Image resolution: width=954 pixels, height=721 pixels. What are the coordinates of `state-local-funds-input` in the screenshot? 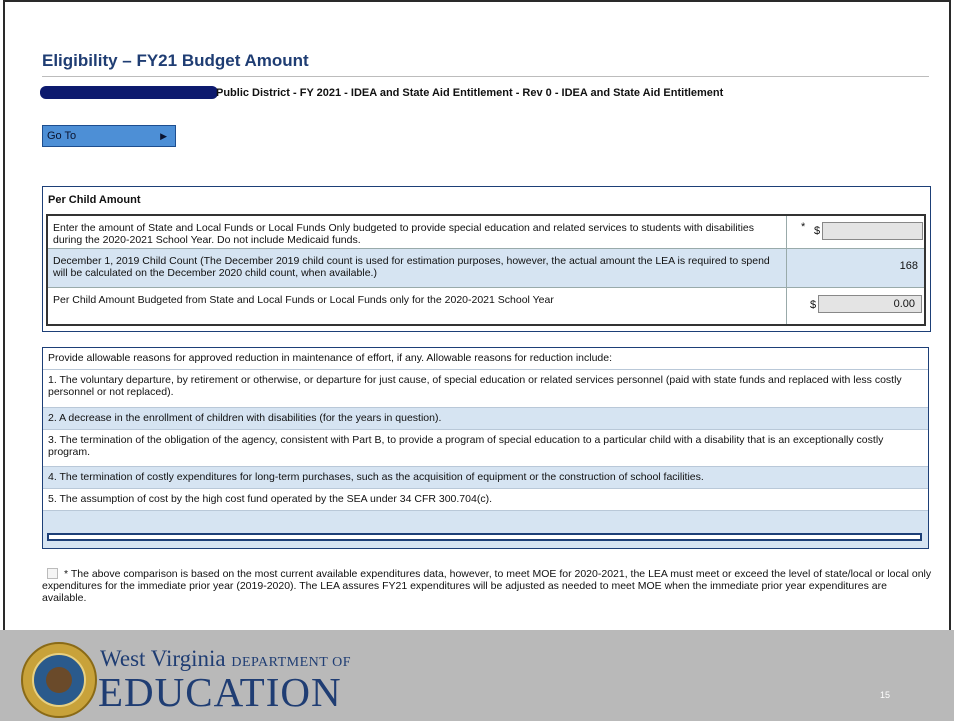 It's located at (872, 231).